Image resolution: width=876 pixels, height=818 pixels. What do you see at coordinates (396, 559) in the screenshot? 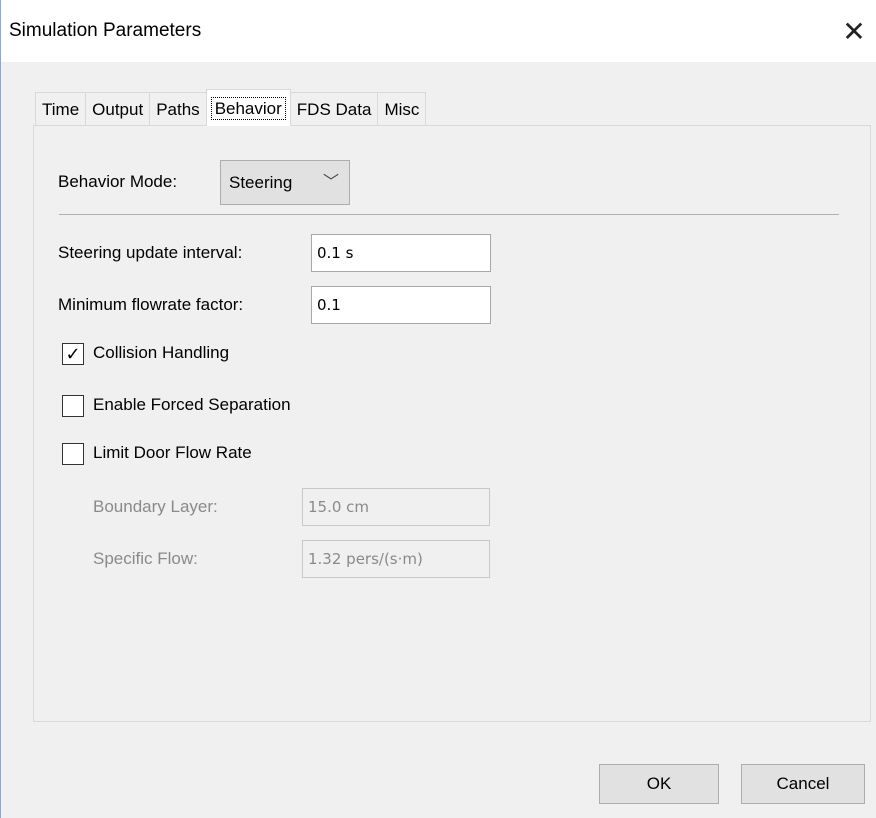
I see `specific-flow-field: 1.32 pers/(s·m)` at bounding box center [396, 559].